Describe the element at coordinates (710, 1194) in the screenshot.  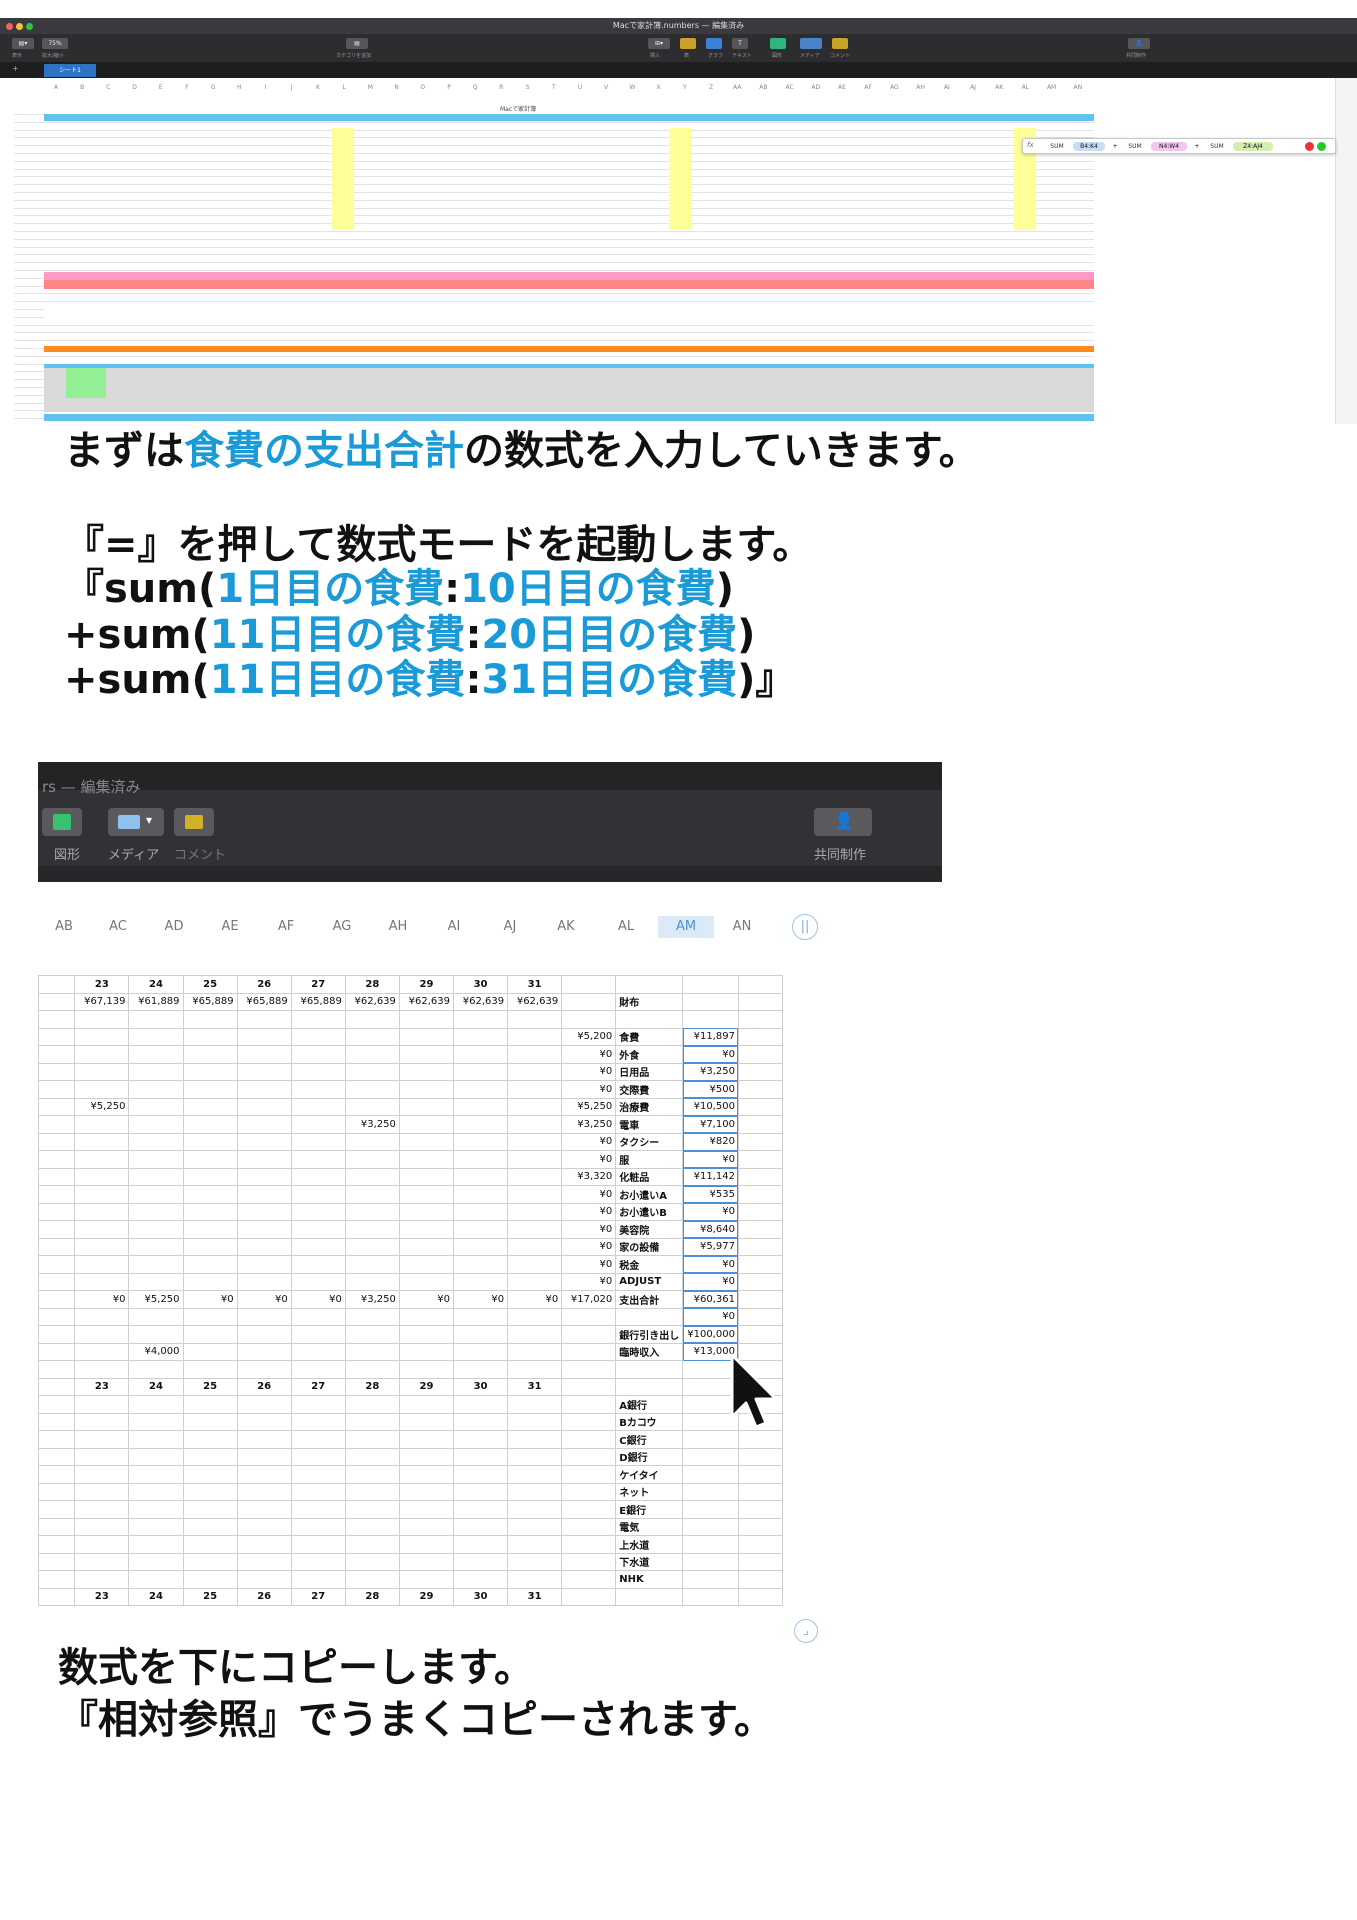
I see `sum-cell: ¥535` at that location.